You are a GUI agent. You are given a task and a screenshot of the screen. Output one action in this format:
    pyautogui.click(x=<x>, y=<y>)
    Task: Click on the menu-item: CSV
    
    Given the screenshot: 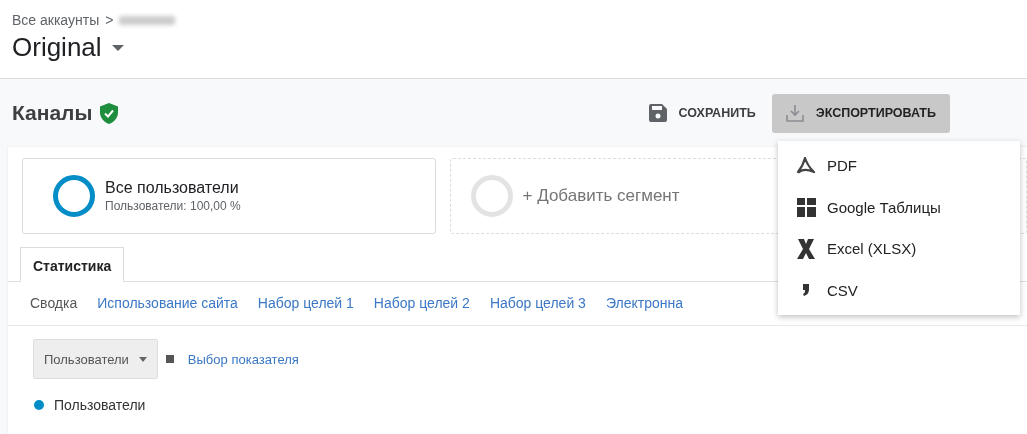 What is the action you would take?
    pyautogui.click(x=899, y=290)
    